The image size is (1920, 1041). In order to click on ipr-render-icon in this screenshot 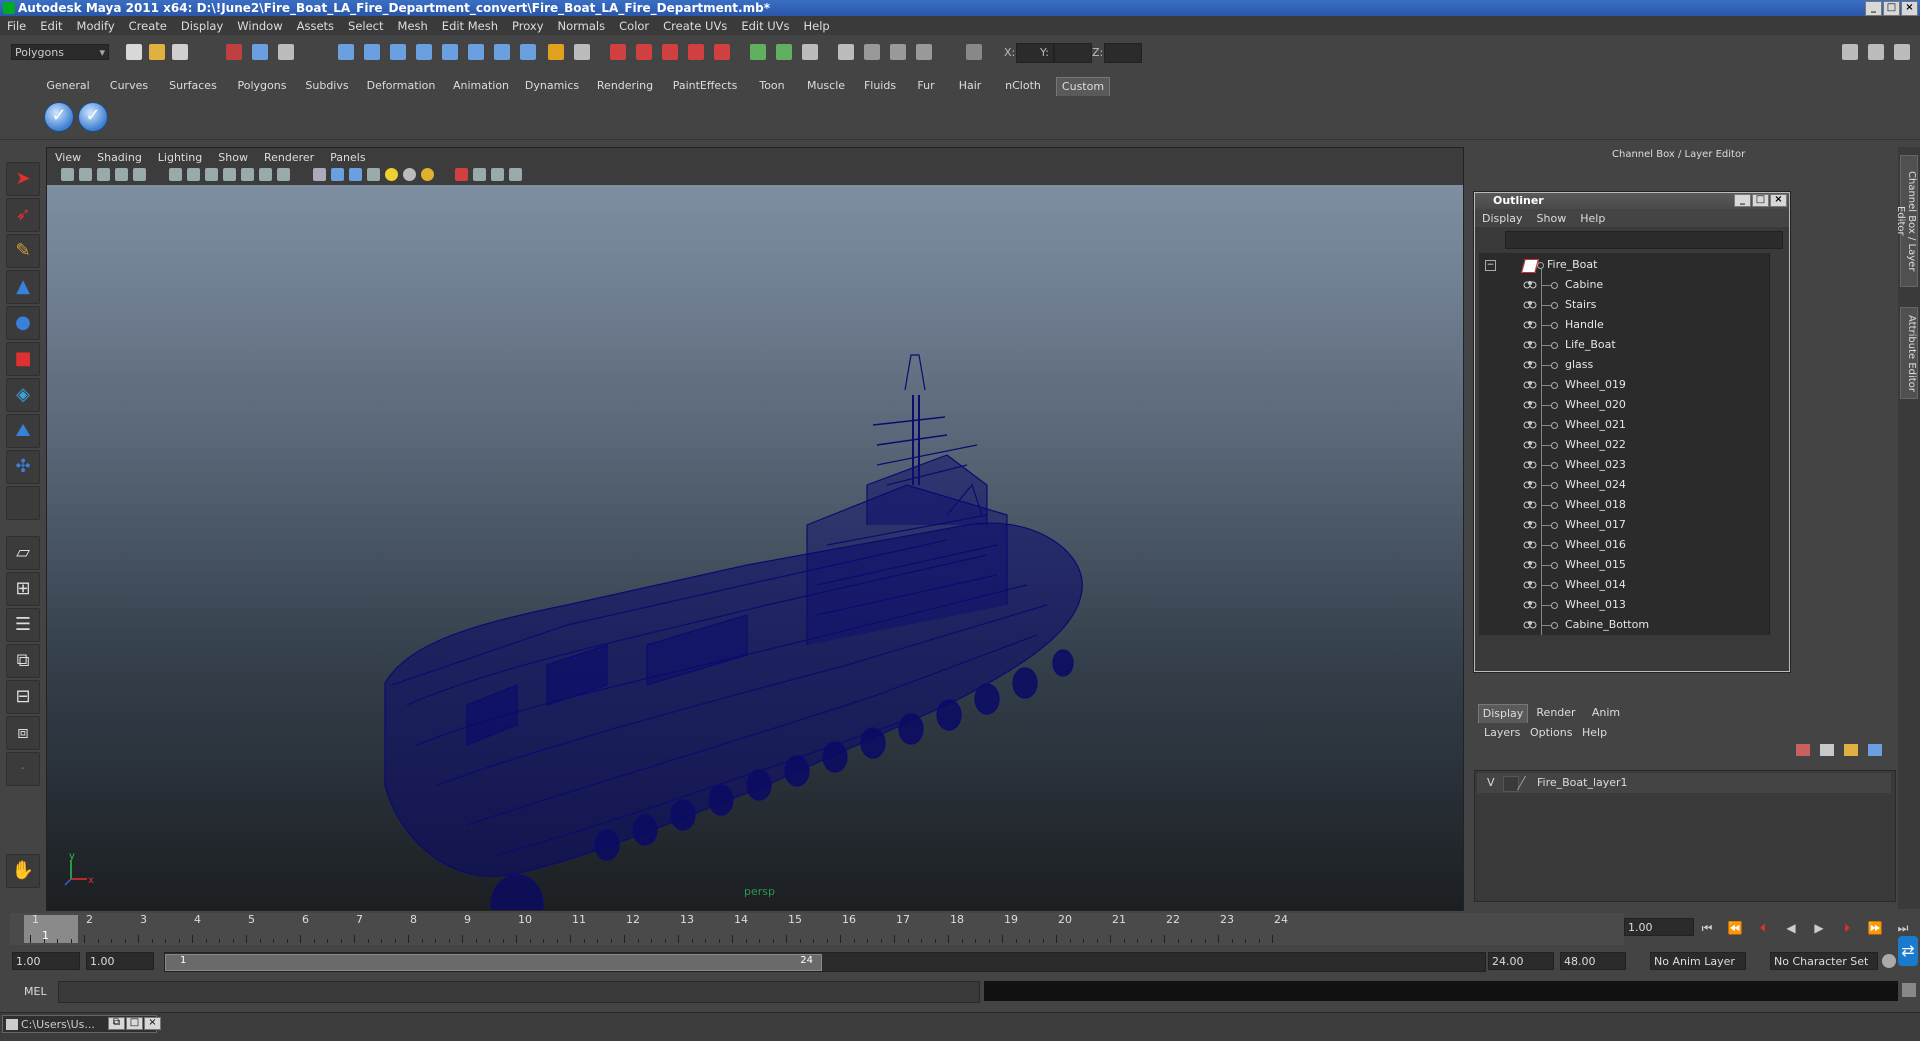, I will do `click(898, 52)`.